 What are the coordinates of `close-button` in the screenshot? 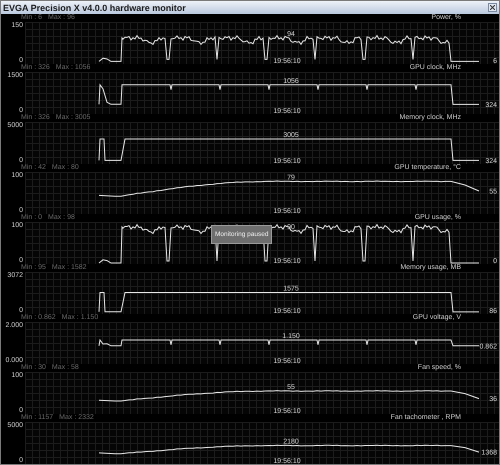 It's located at (492, 7).